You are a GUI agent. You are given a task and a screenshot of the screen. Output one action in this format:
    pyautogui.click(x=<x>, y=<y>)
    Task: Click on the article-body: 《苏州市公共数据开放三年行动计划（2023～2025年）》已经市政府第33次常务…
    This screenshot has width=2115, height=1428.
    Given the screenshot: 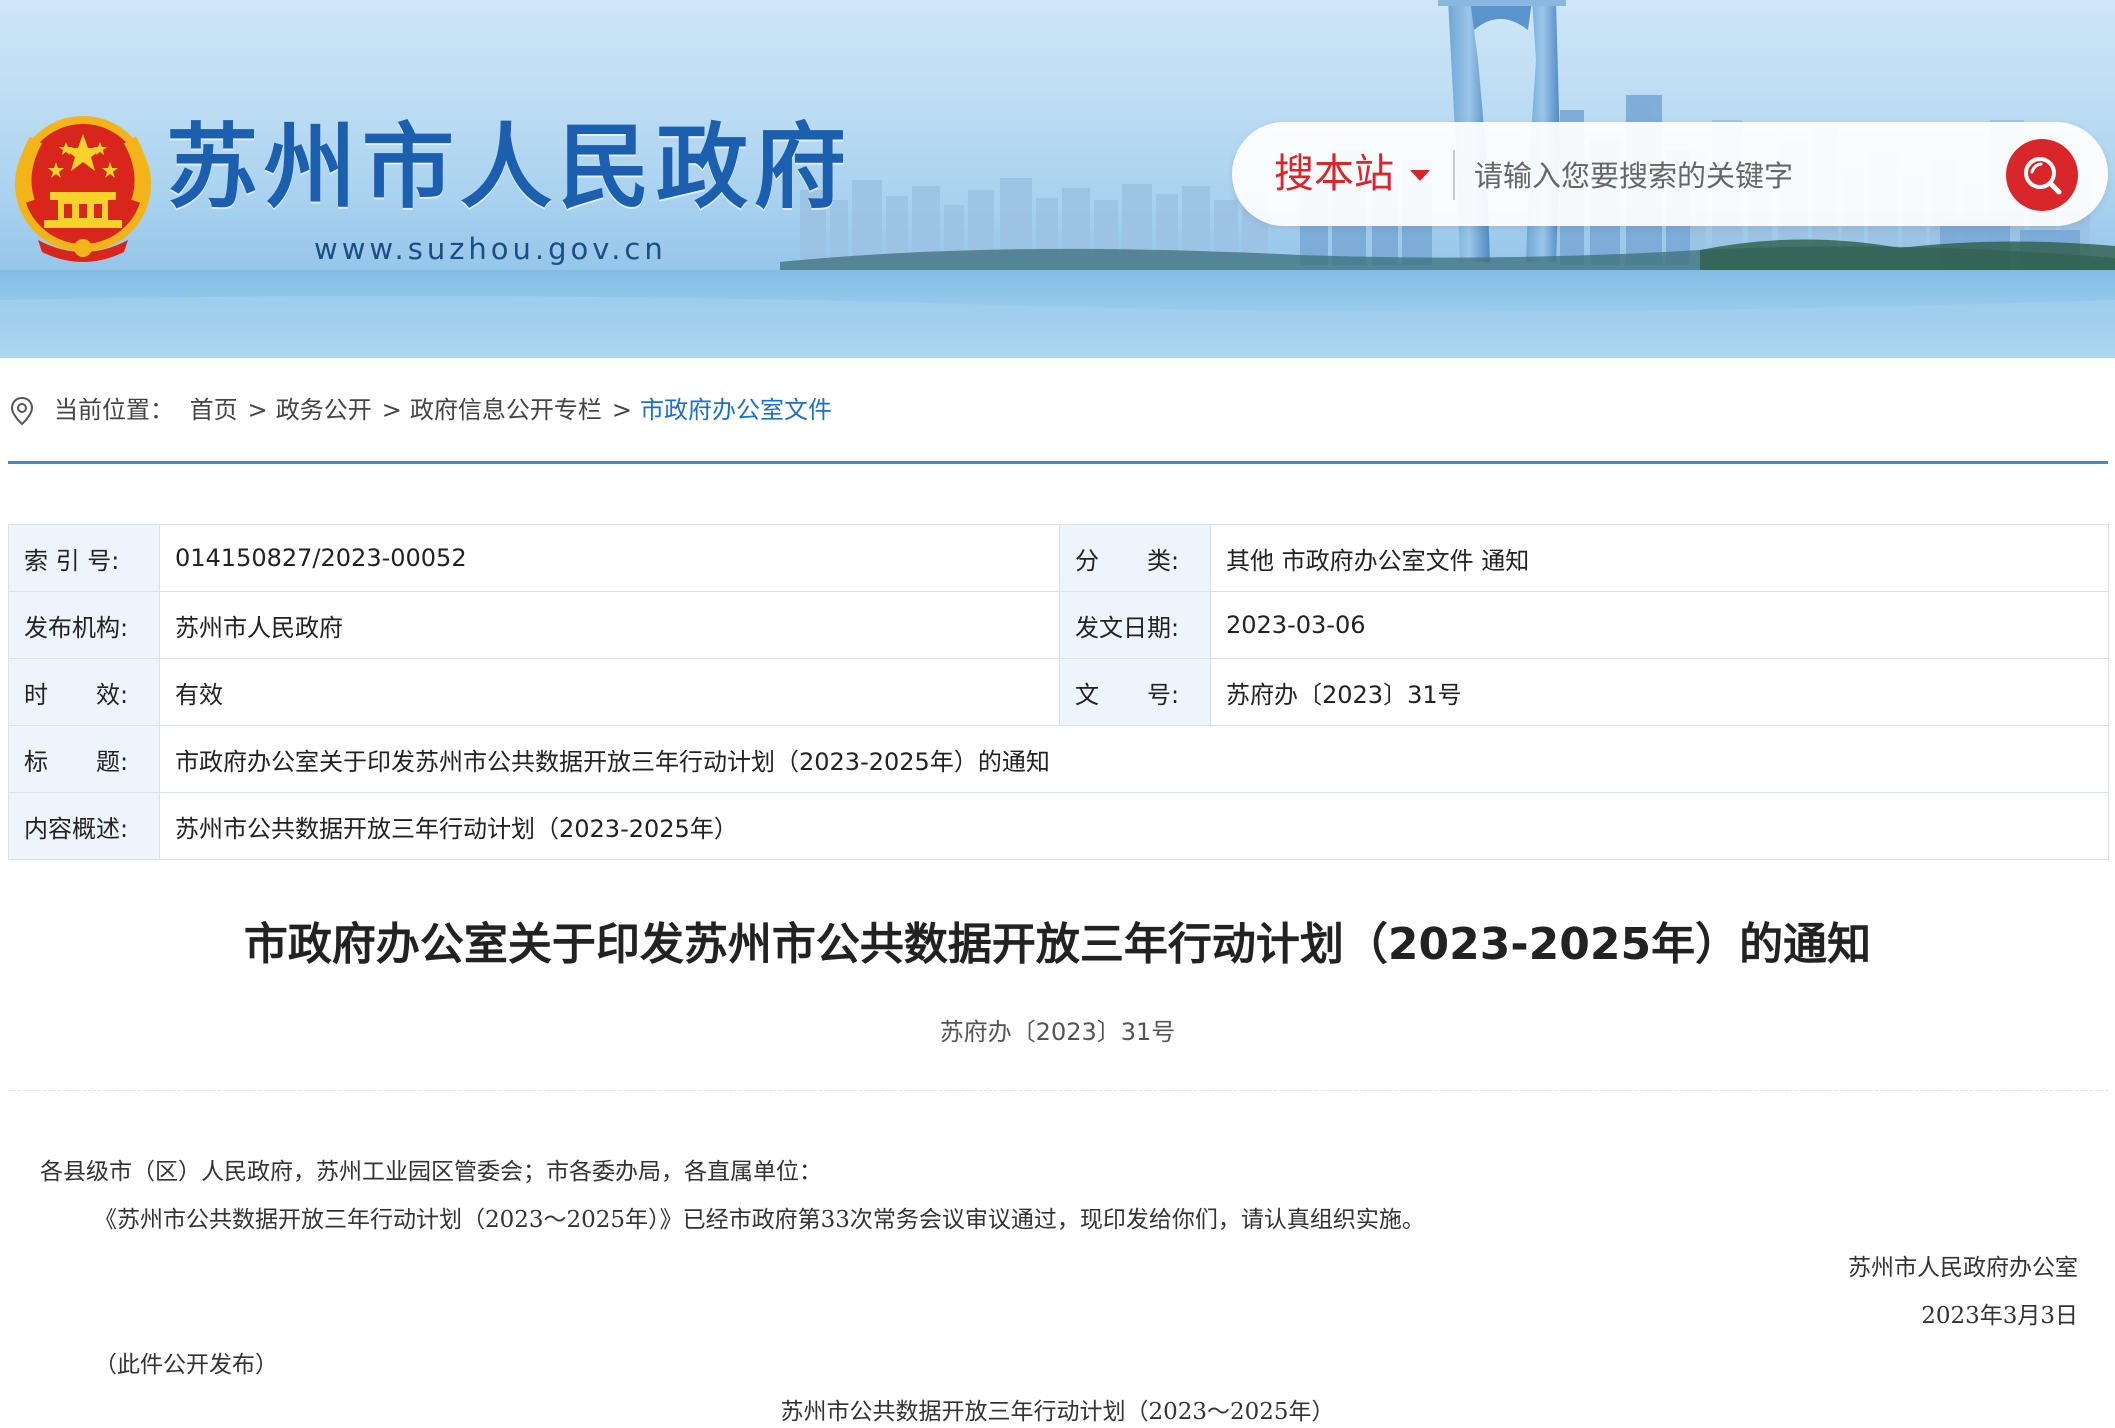 What is the action you would take?
    pyautogui.click(x=759, y=1220)
    